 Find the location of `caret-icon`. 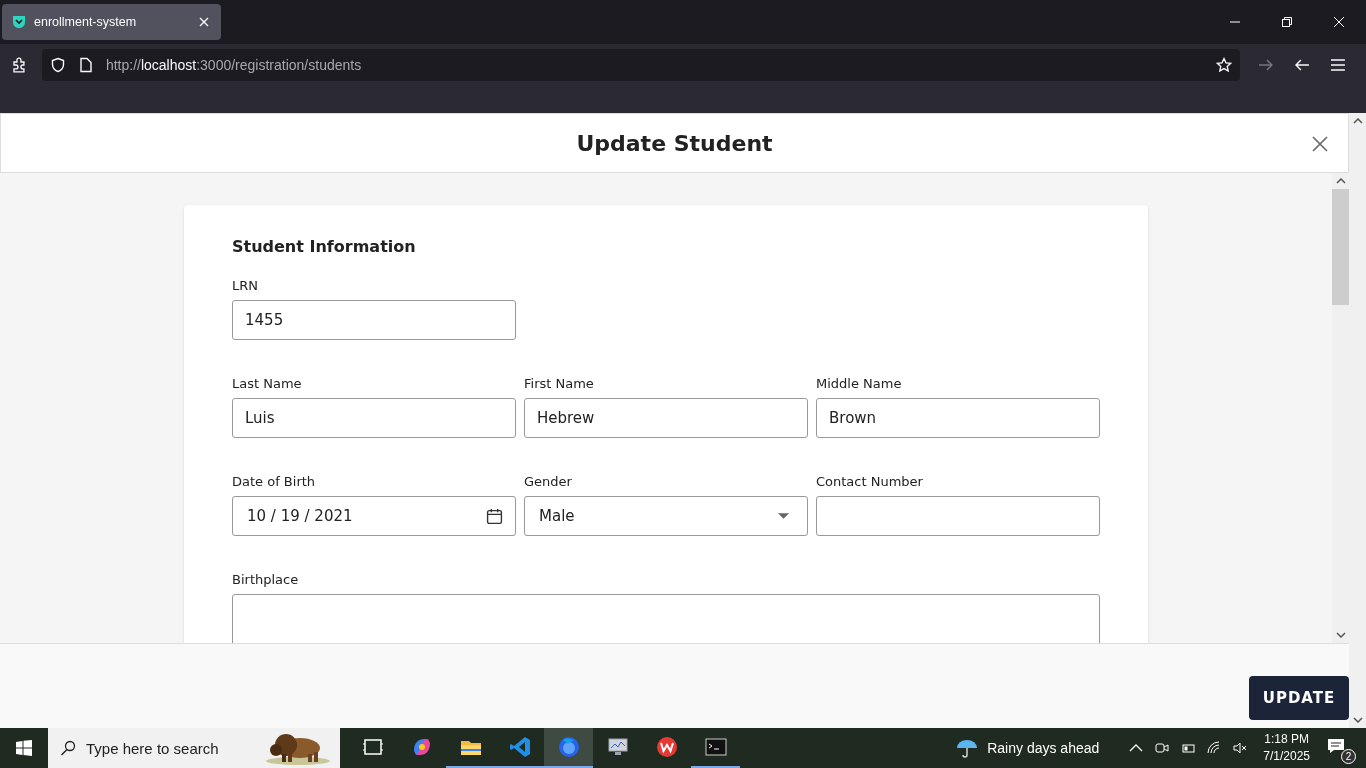

caret-icon is located at coordinates (783, 516).